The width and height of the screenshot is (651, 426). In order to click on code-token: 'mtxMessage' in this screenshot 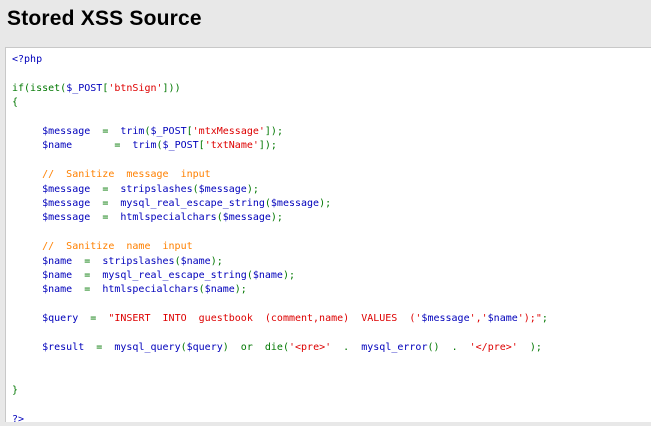, I will do `click(228, 131)`.